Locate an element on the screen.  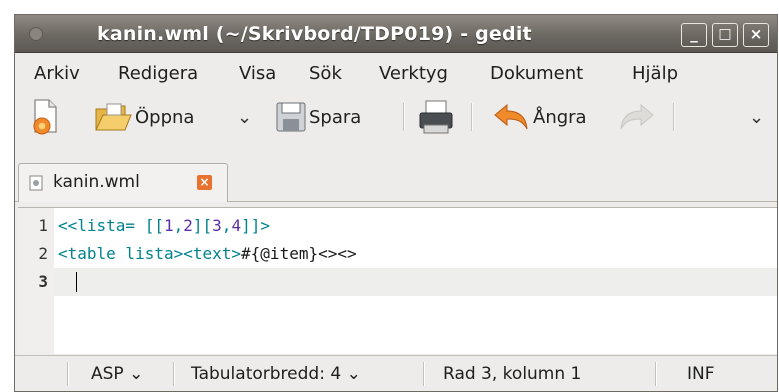
open-label: Öppna is located at coordinates (165, 117).